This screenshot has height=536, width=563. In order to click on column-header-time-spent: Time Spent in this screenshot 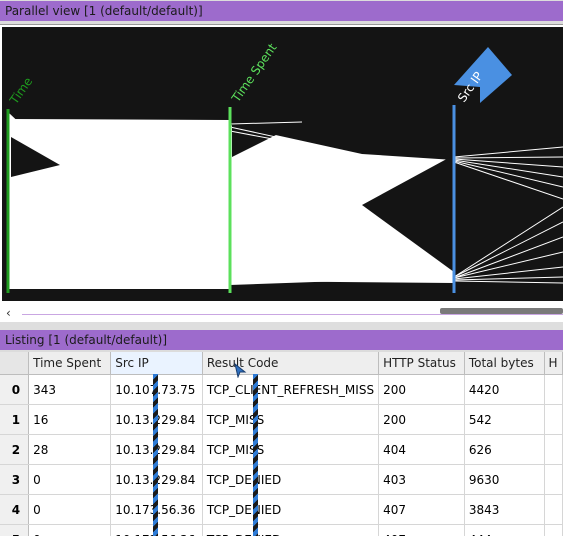, I will do `click(70, 363)`.